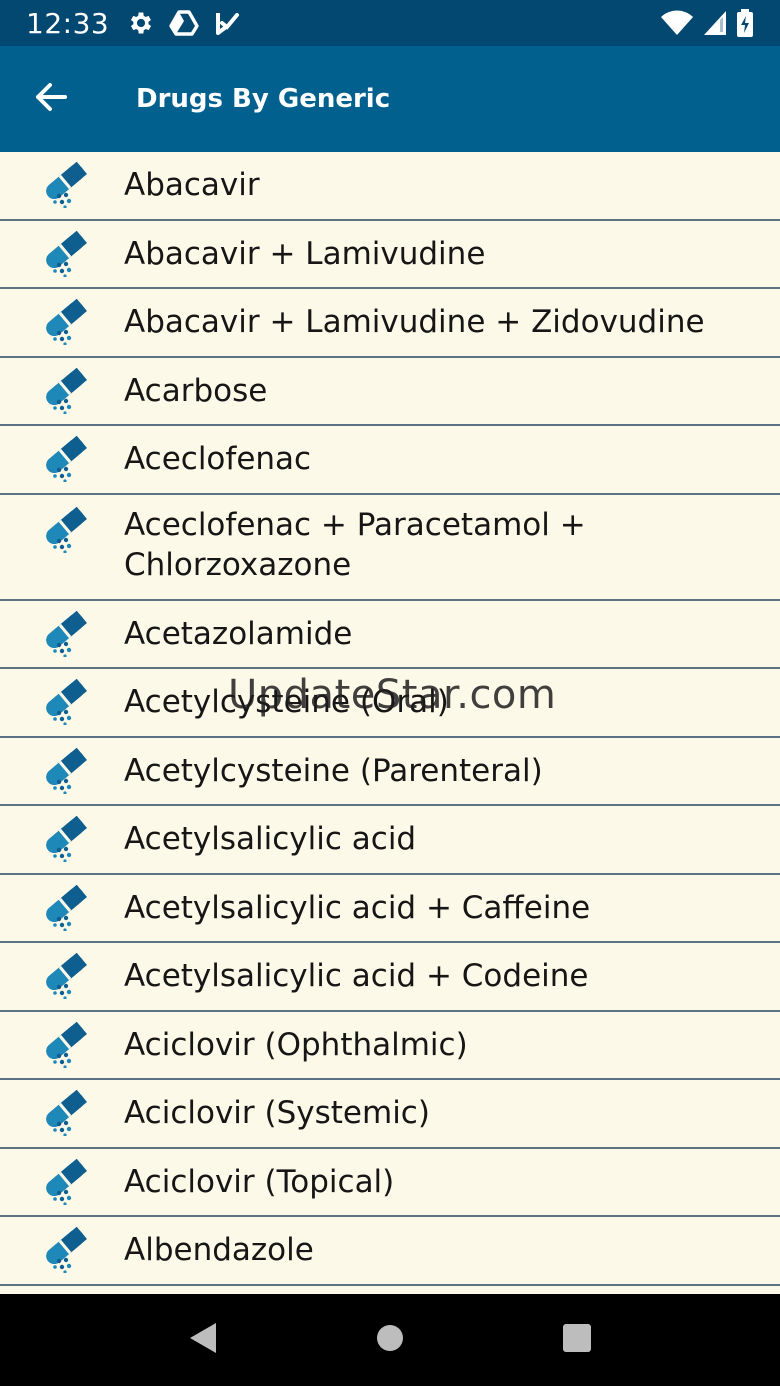 The image size is (780, 1386). I want to click on drug-name: Acetylsalicylic acid + Codeine, so click(356, 976).